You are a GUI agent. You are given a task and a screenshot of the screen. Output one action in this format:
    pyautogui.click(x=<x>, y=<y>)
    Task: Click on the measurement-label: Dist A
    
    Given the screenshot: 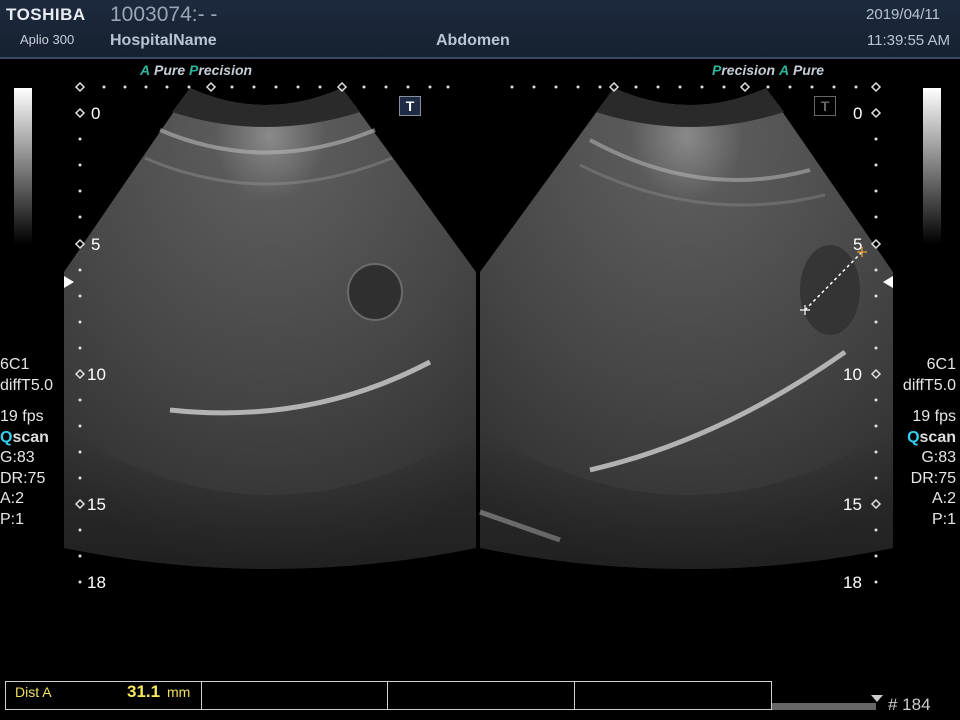 What is the action you would take?
    pyautogui.click(x=33, y=692)
    